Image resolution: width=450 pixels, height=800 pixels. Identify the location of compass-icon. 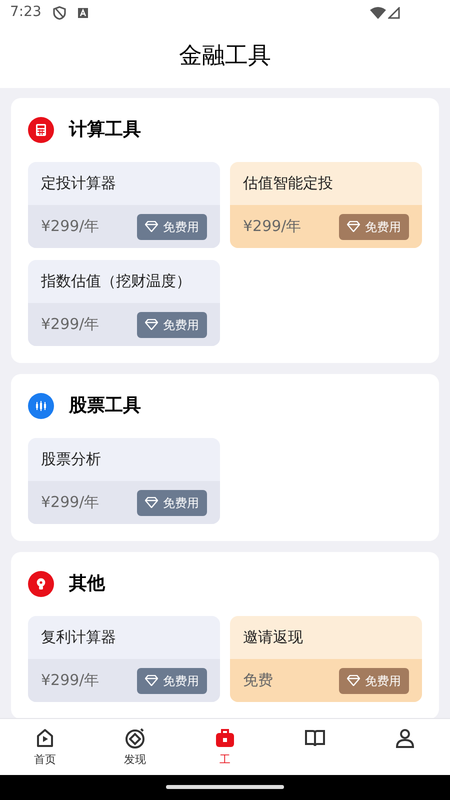
(135, 738).